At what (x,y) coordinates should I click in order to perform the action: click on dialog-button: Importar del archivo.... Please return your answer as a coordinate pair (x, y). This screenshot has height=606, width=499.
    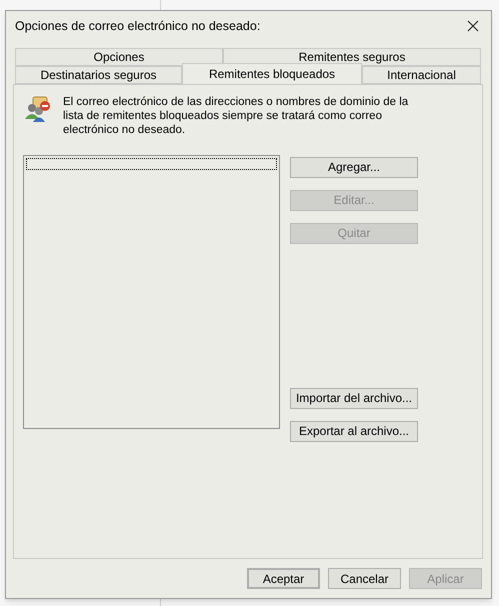
    Looking at the image, I should click on (354, 398).